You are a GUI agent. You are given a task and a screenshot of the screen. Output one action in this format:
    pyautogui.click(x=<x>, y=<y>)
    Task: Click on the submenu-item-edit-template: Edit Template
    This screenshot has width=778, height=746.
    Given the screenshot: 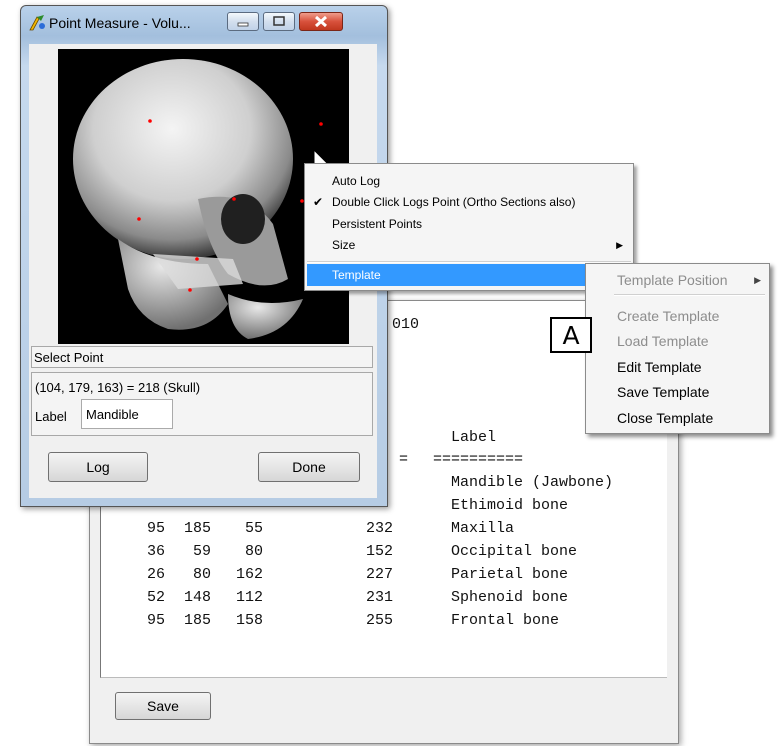 What is the action you would take?
    pyautogui.click(x=659, y=367)
    